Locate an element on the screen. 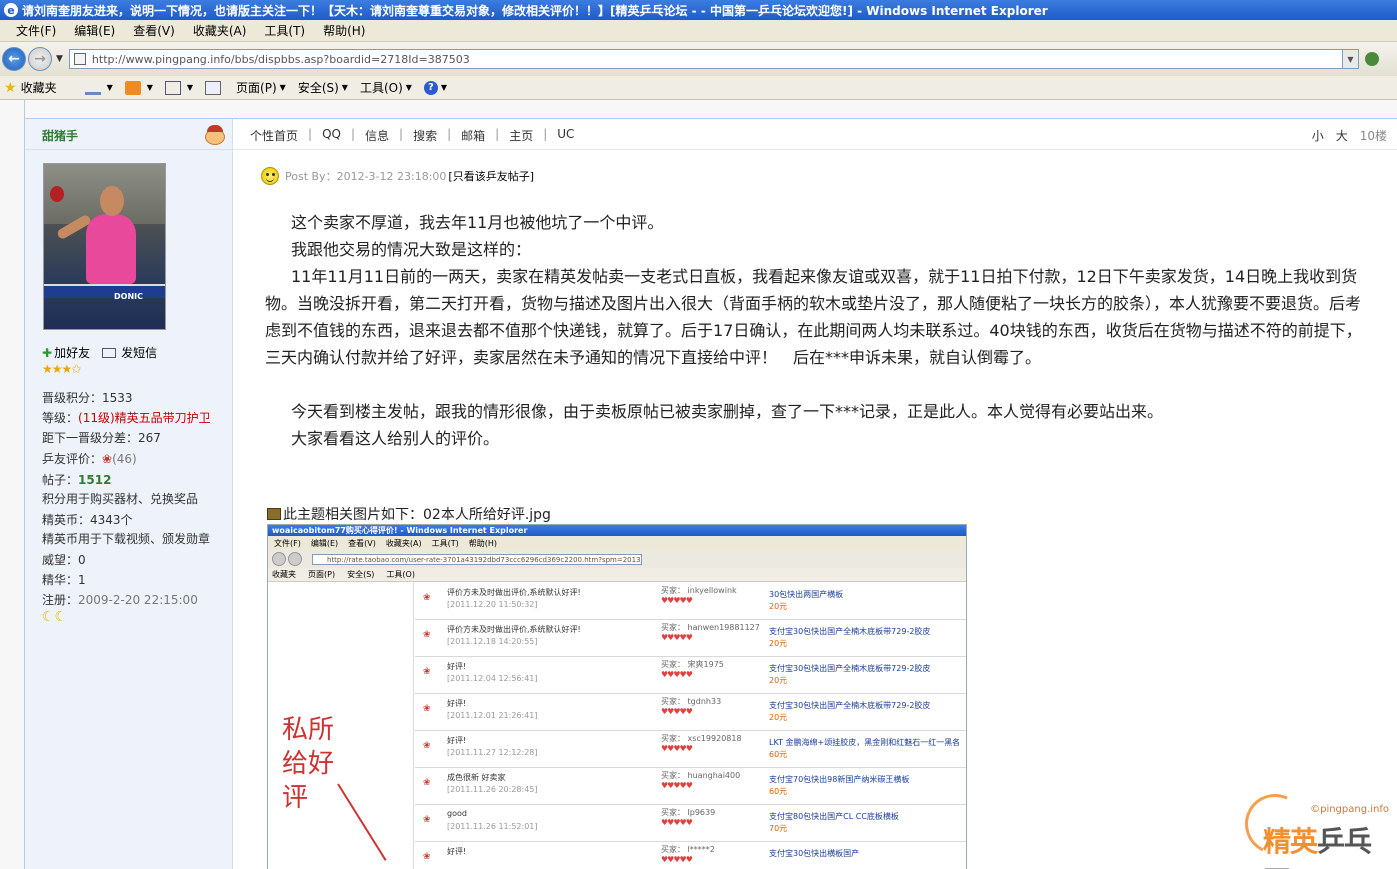 The image size is (1397, 869). back-arrow-icon: ← is located at coordinates (14, 59).